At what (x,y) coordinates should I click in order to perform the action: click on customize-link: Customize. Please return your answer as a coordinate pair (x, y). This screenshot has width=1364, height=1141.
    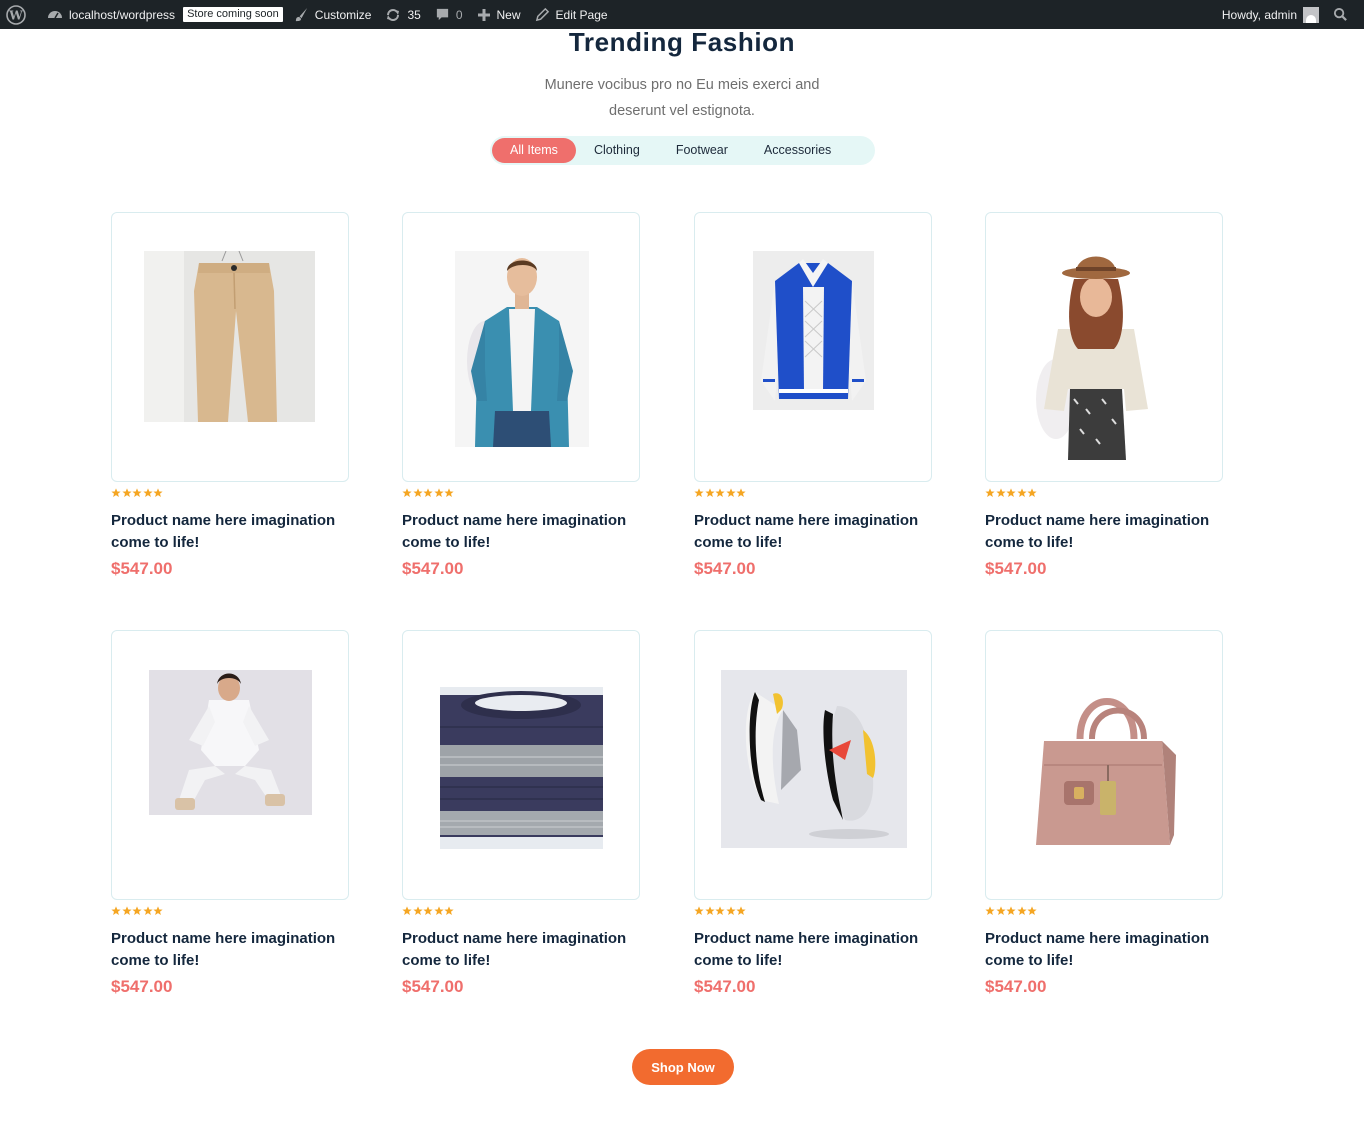
    Looking at the image, I should click on (333, 14).